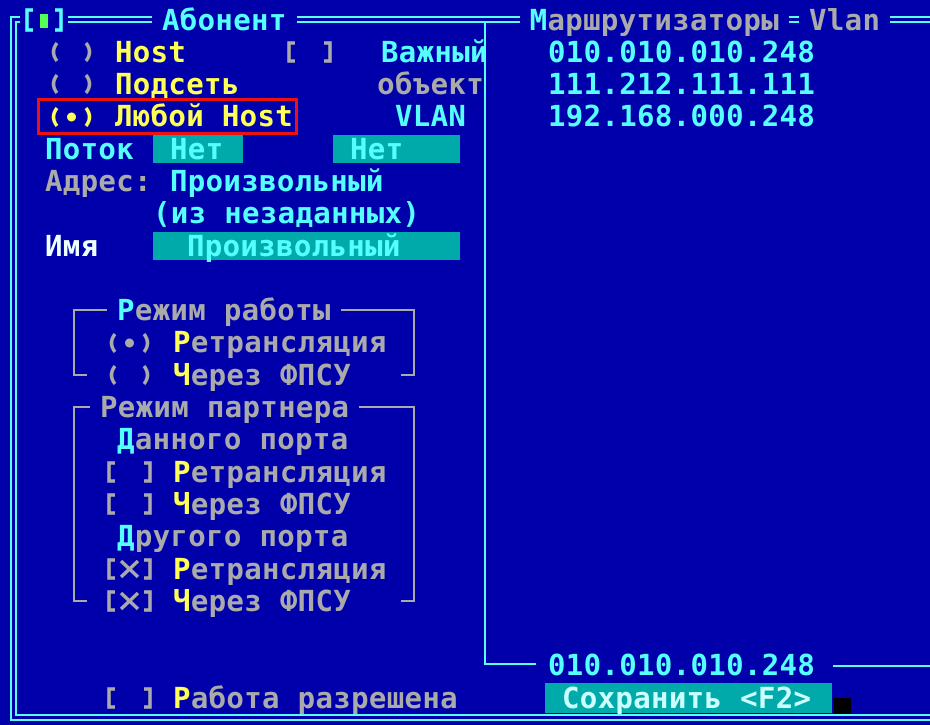 This screenshot has width=930, height=725. I want to click on list-item: 010.010.010.248, so click(739, 52).